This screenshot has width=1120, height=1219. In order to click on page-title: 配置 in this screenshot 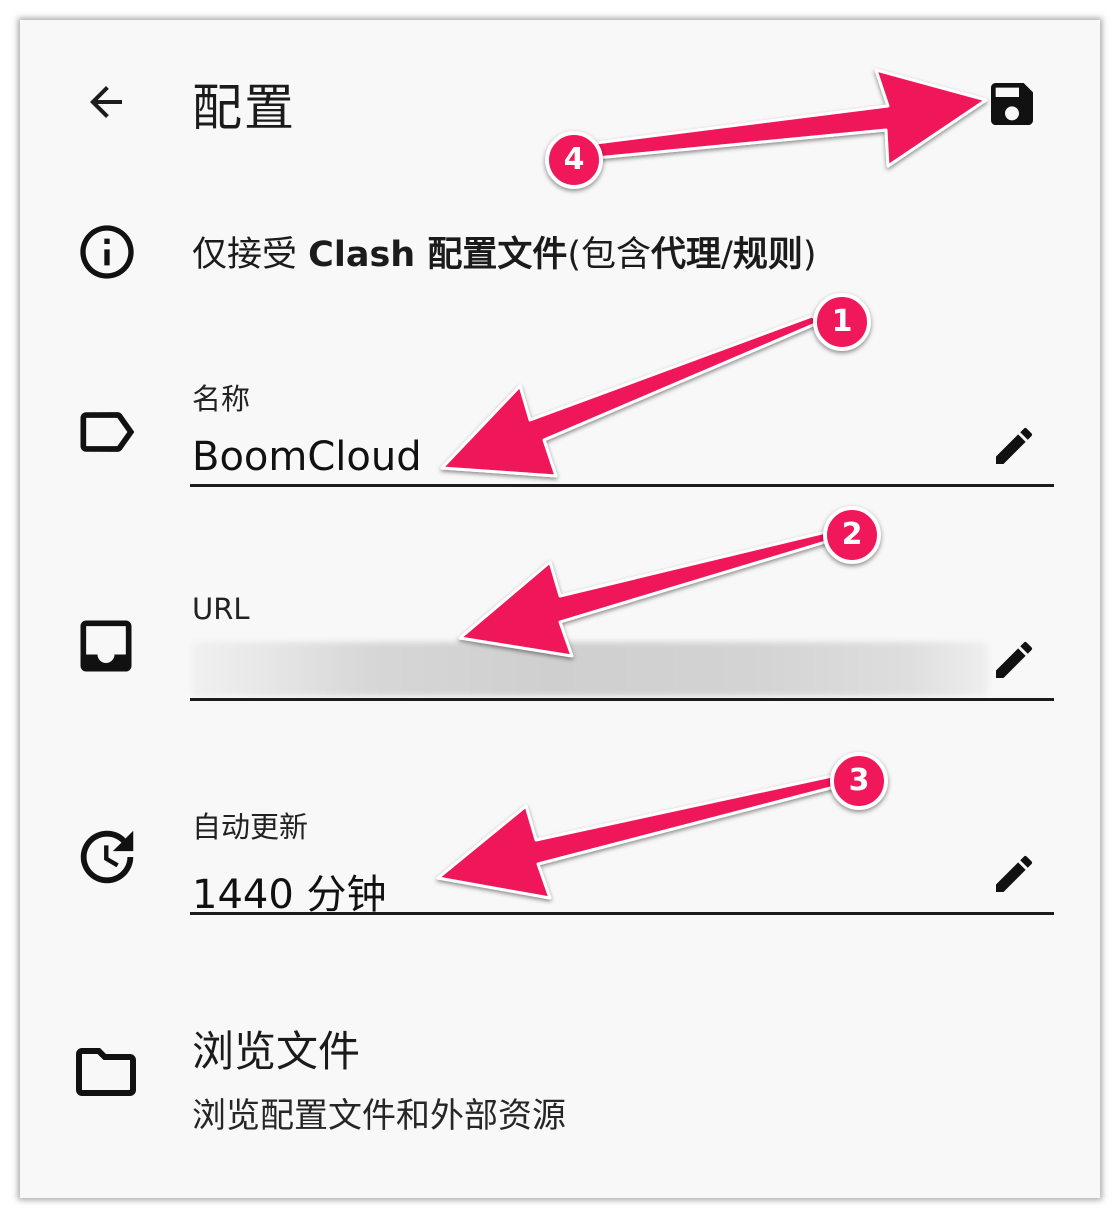, I will do `click(244, 108)`.